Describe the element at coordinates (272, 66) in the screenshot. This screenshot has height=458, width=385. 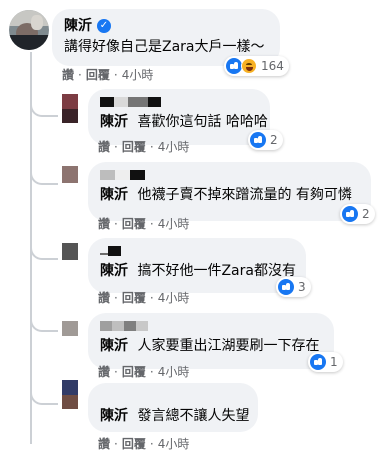
I see `main-reaction-count: 164` at that location.